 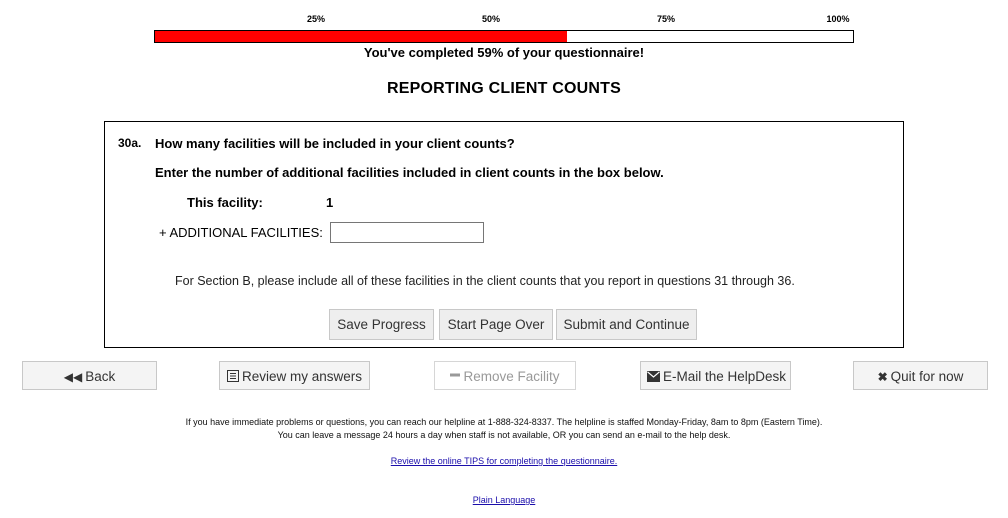 What do you see at coordinates (225, 202) in the screenshot?
I see `this-facility-label: This facility:` at bounding box center [225, 202].